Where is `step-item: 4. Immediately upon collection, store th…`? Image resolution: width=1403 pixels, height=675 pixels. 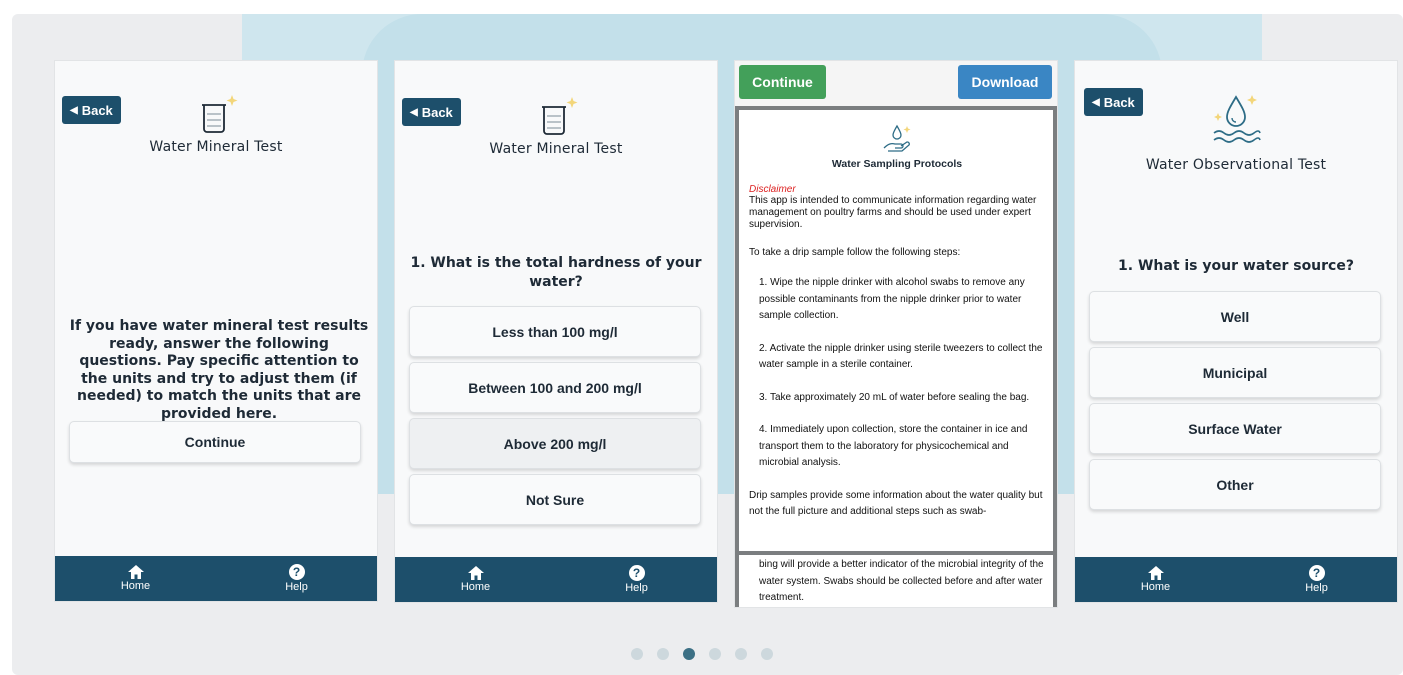
step-item: 4. Immediately upon collection, store th… is located at coordinates (893, 446).